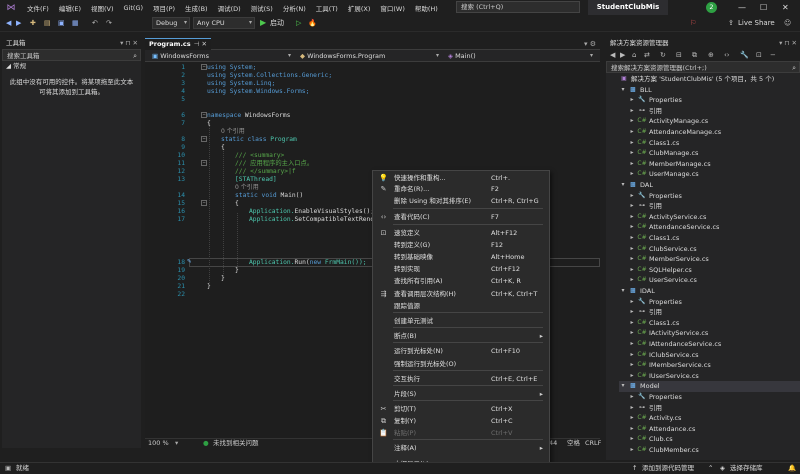  What do you see at coordinates (711, 7) in the screenshot?
I see `notification-badge: 2` at bounding box center [711, 7].